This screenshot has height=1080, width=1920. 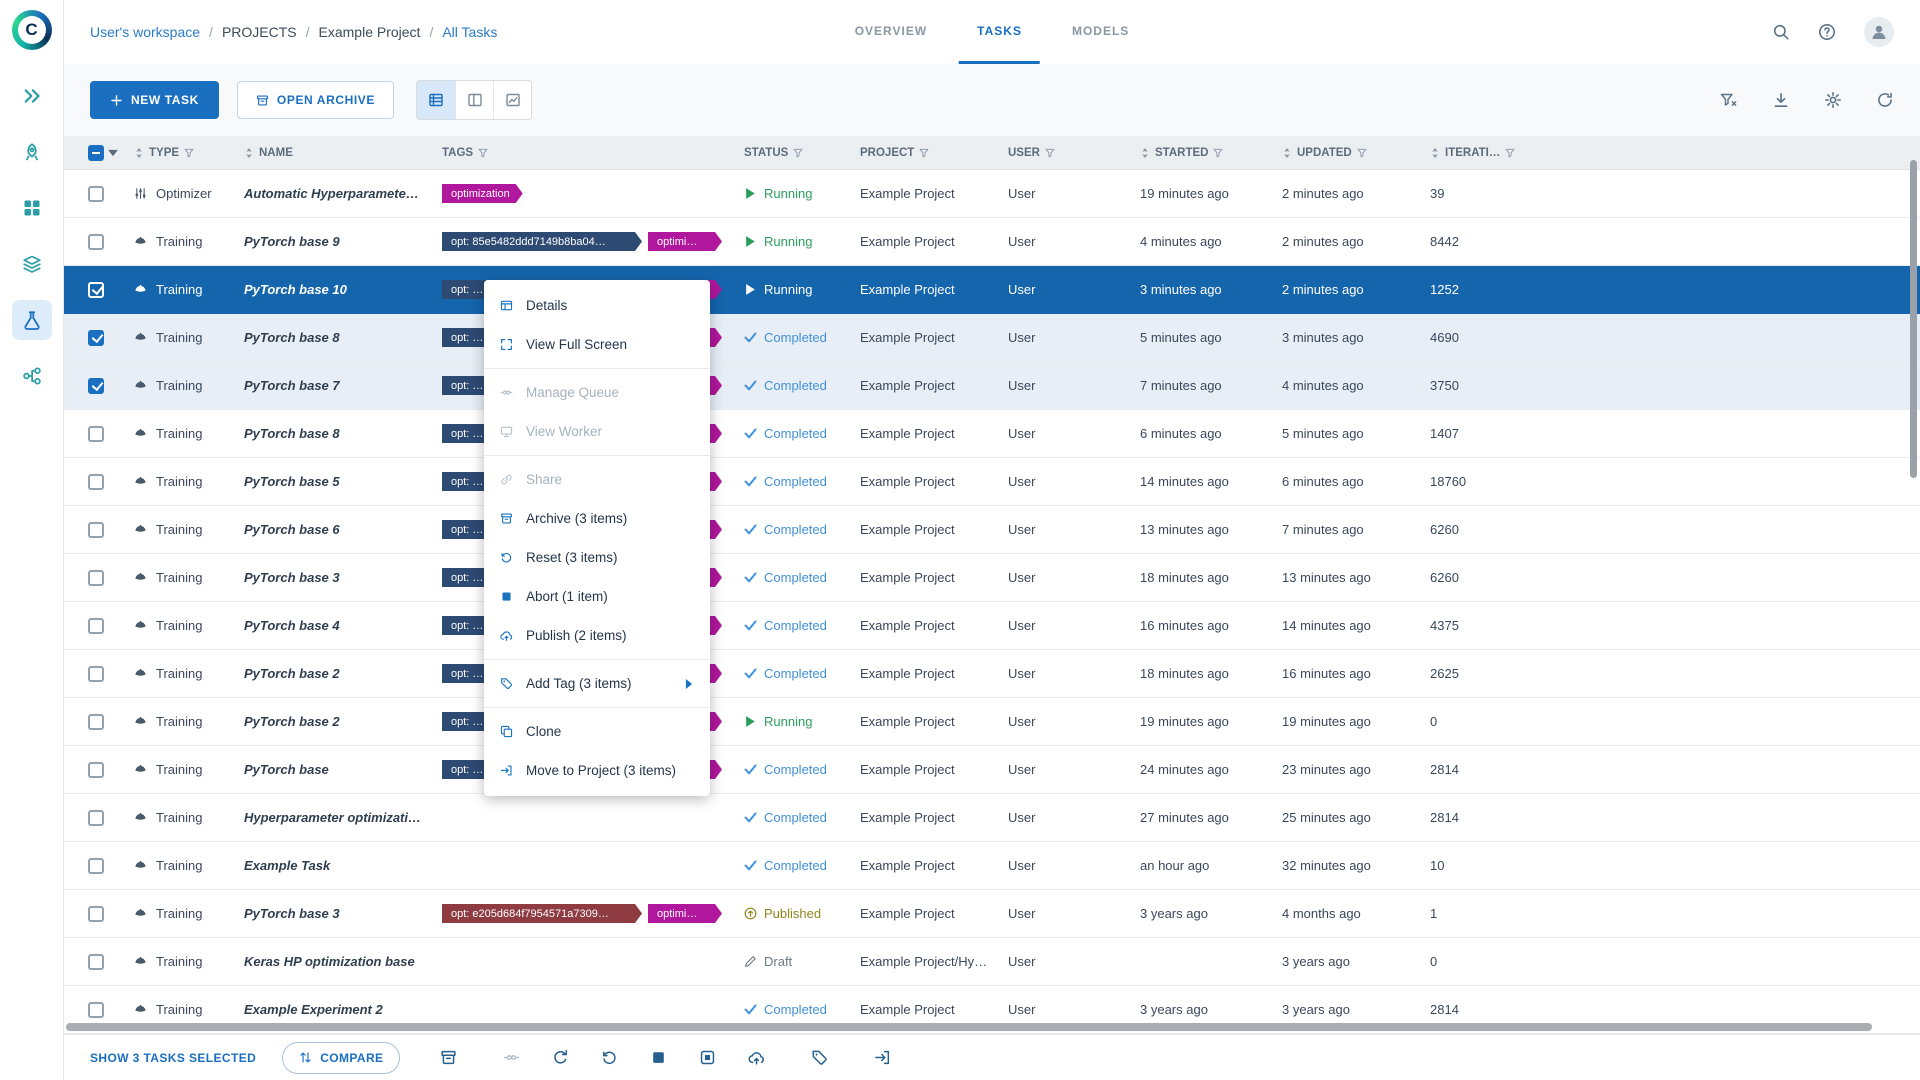 What do you see at coordinates (448, 1057) in the screenshot?
I see `archive-icon` at bounding box center [448, 1057].